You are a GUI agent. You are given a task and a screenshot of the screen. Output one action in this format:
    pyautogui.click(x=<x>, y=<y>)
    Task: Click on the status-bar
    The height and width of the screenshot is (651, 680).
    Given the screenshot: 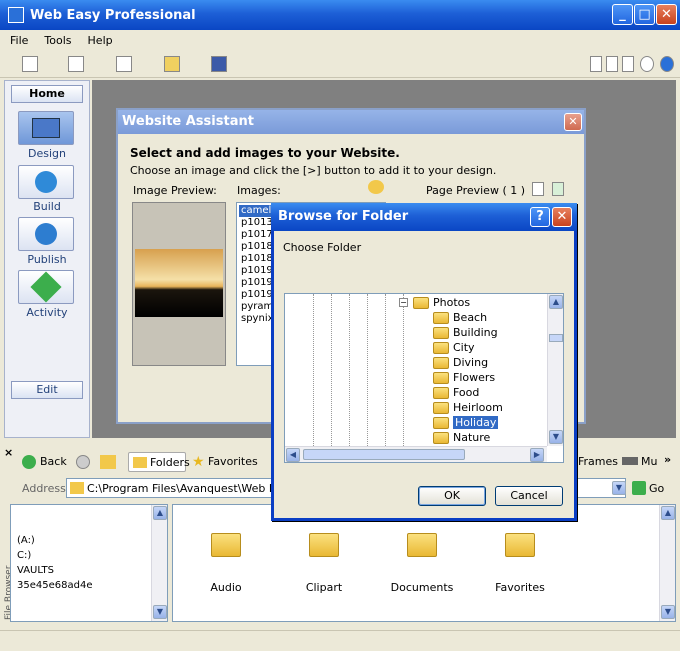 What is the action you would take?
    pyautogui.click(x=340, y=640)
    